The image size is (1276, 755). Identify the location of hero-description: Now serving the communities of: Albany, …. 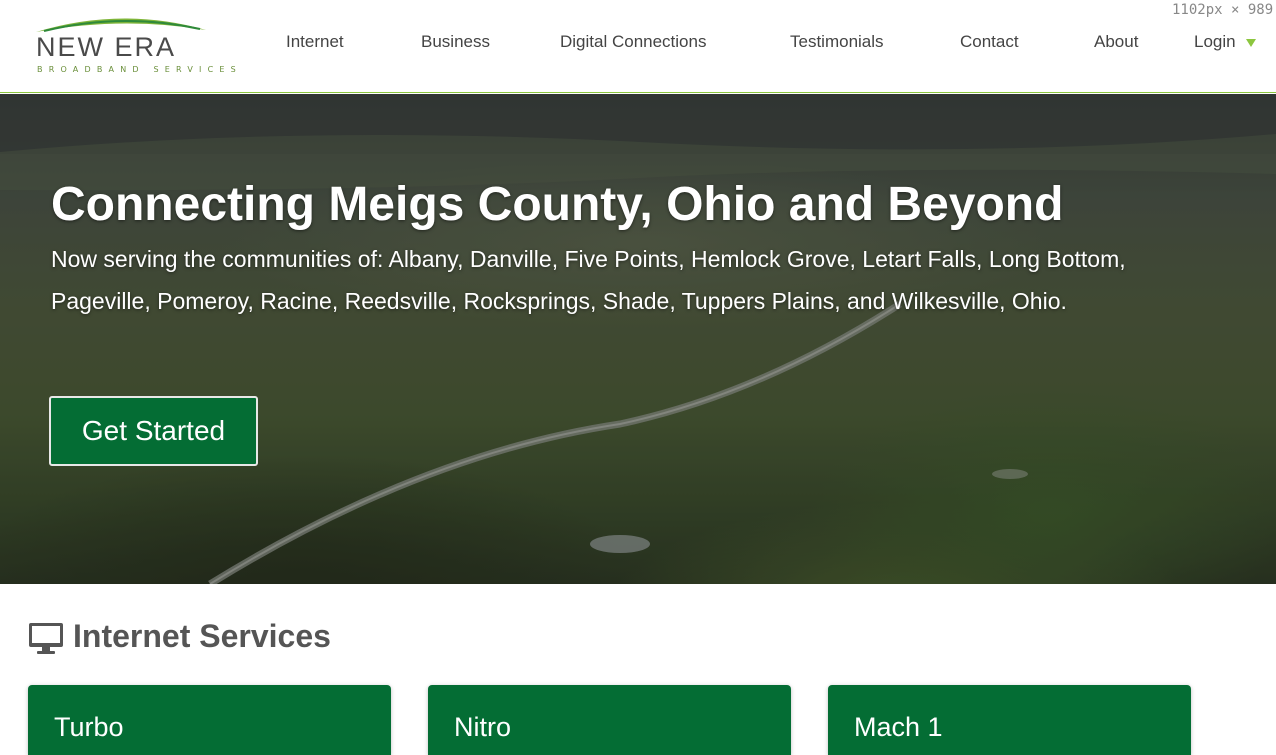
(588, 280).